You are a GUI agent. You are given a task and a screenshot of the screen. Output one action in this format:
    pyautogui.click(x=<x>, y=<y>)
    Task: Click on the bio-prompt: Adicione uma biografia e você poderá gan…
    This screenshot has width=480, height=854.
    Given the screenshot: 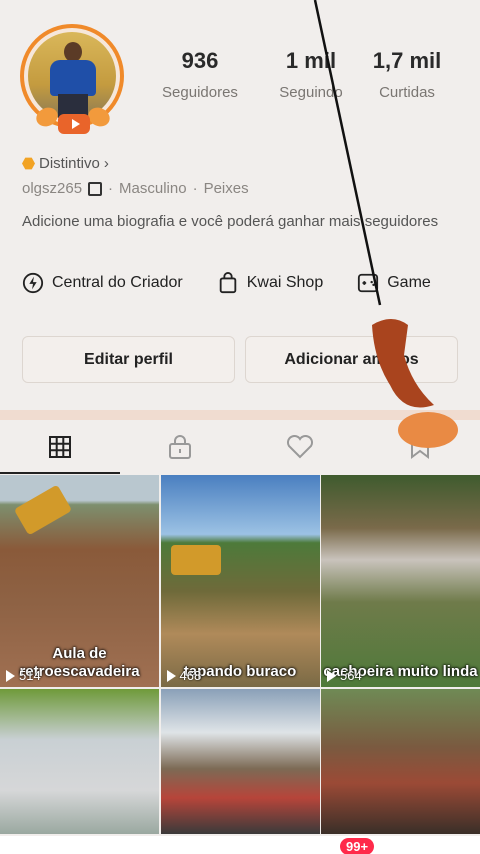 What is the action you would take?
    pyautogui.click(x=232, y=222)
    